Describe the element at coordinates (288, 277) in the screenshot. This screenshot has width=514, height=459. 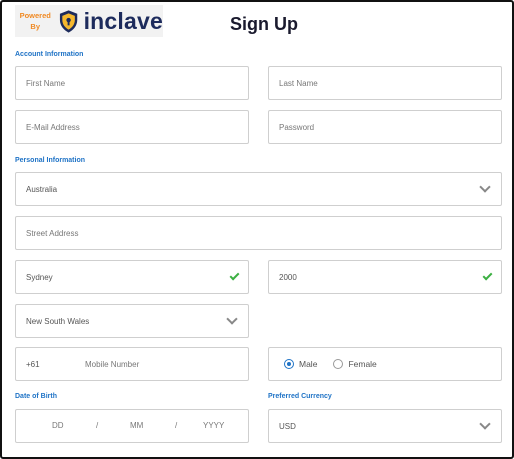
I see `postcode-value: 2000` at that location.